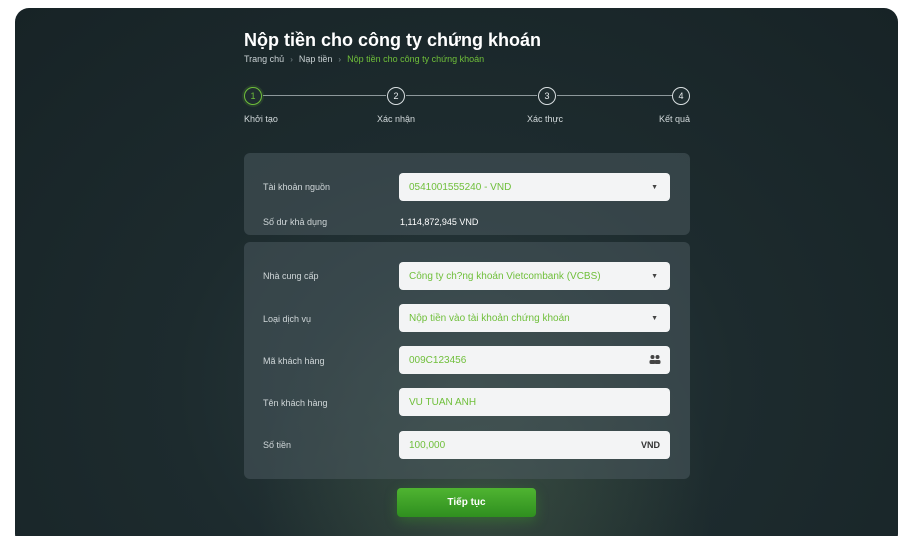 This screenshot has height=536, width=913. I want to click on step-4-label: Kết quả, so click(675, 119).